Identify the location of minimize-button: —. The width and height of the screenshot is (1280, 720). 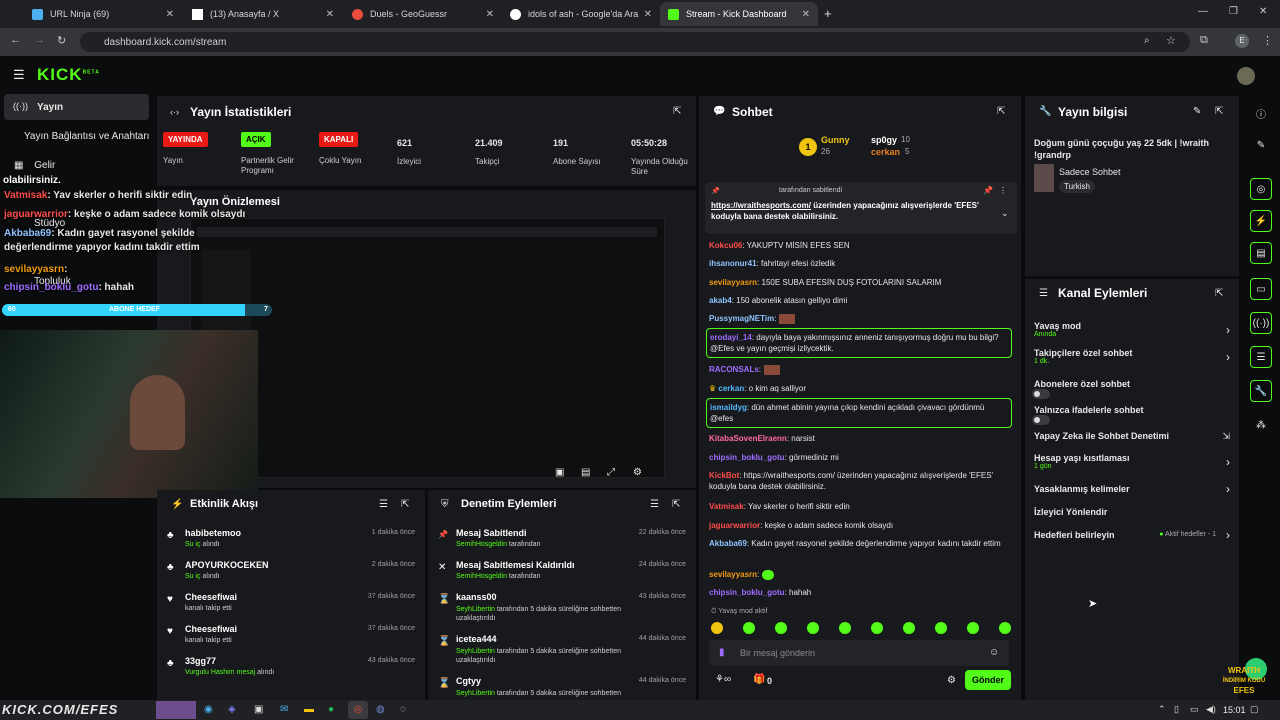
(1203, 11).